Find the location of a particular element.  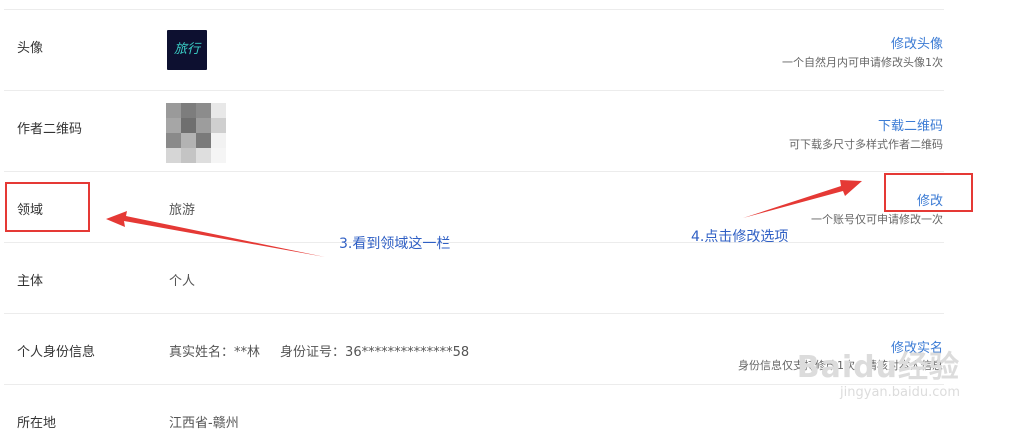

annotation-step4: 4.点击修改选项 is located at coordinates (740, 237).